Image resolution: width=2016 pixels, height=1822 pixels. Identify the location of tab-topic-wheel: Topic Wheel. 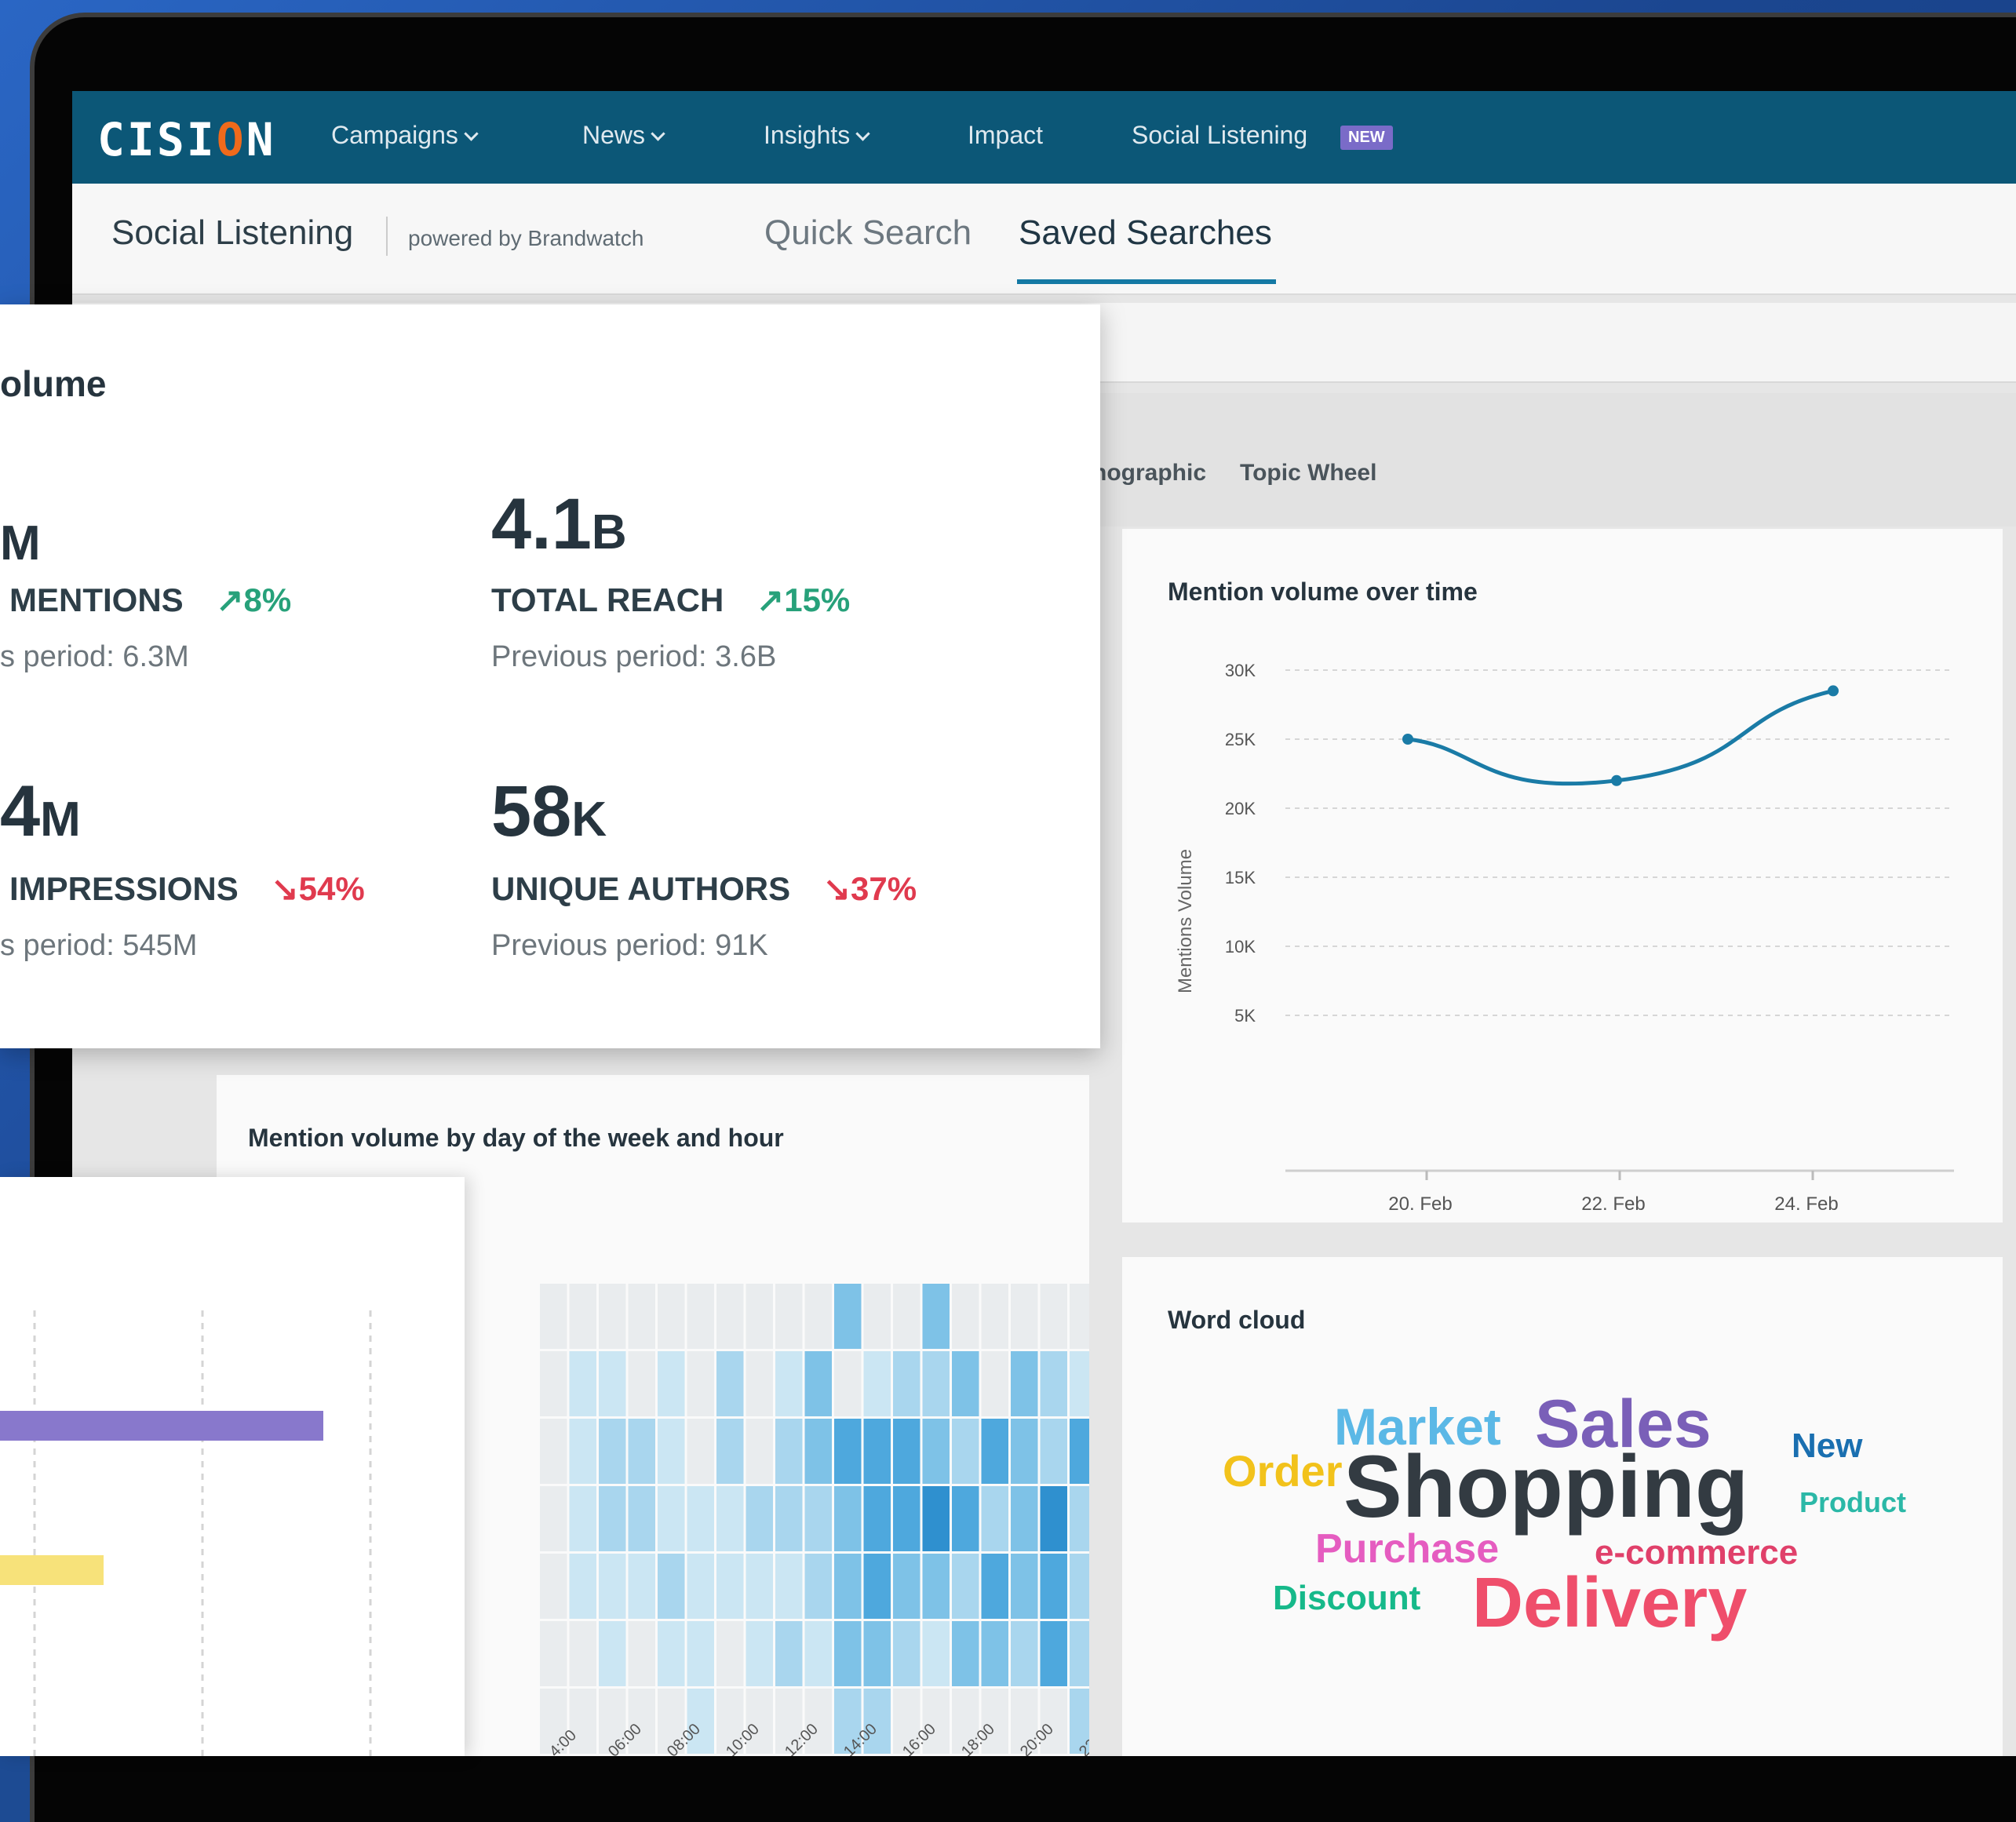
(1308, 473).